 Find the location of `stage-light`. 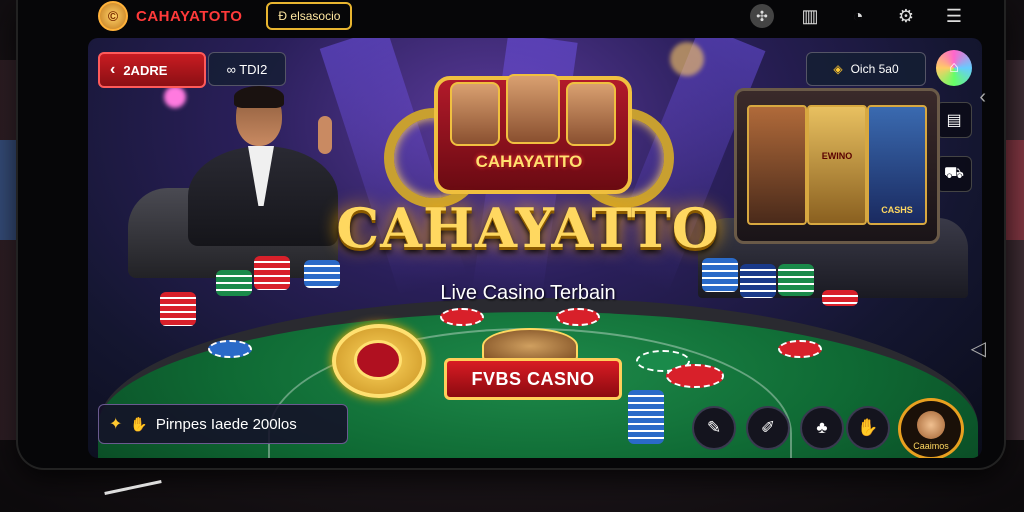

stage-light is located at coordinates (687, 59).